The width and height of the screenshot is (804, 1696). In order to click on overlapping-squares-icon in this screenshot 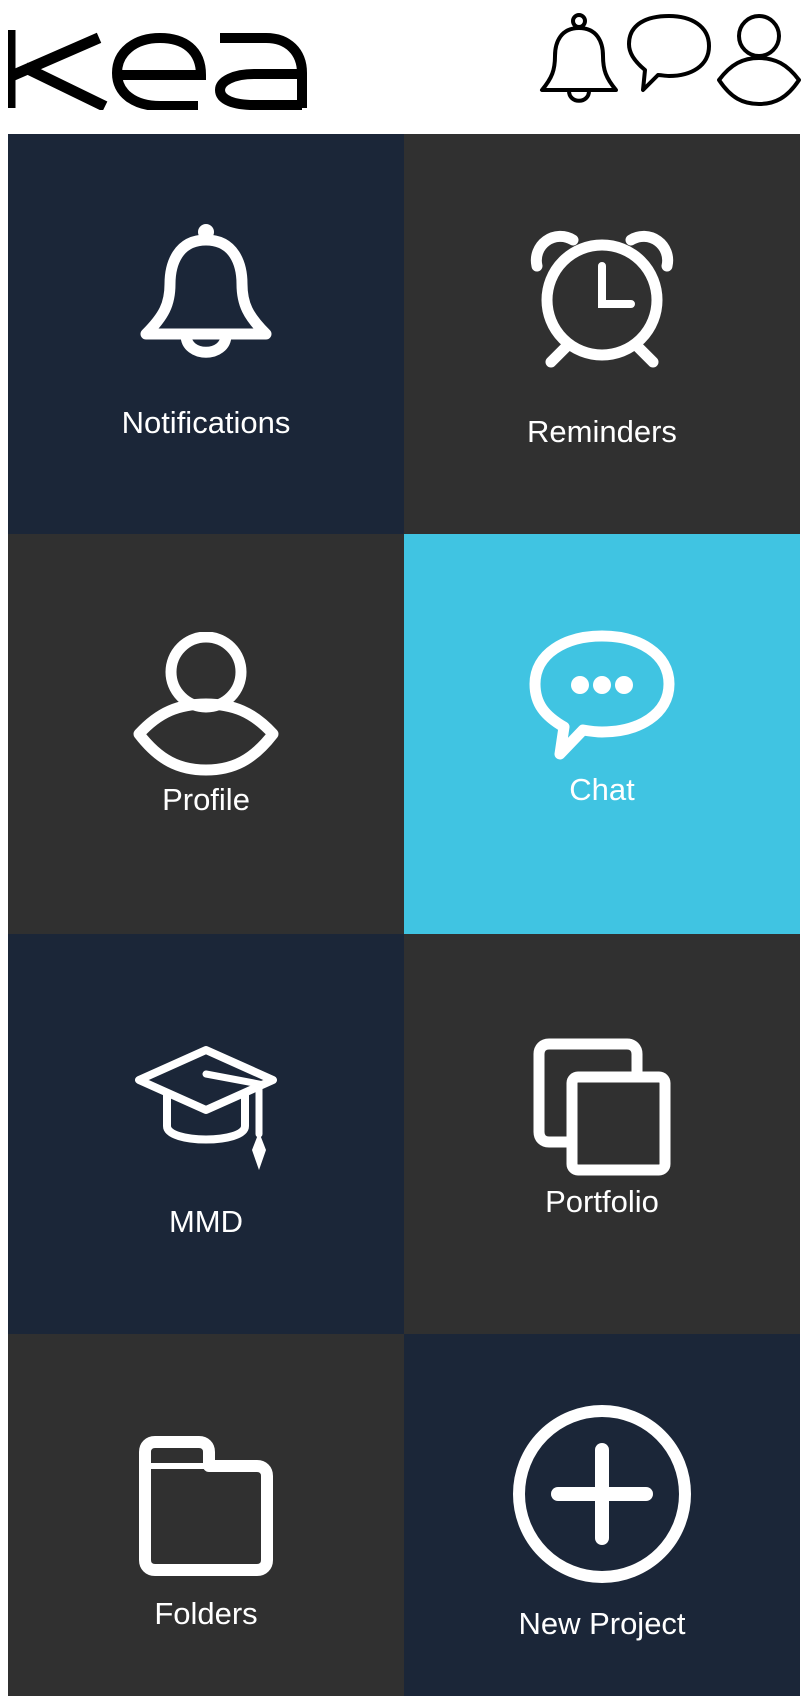, I will do `click(602, 1107)`.